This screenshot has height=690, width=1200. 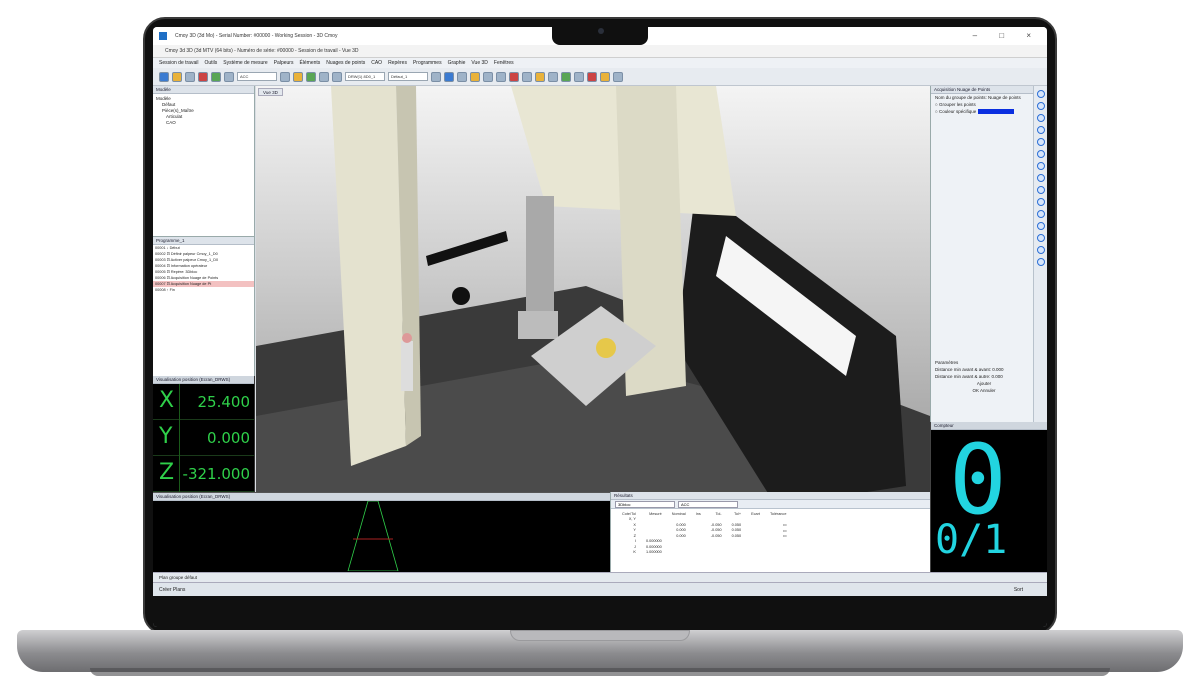 What do you see at coordinates (177, 76) in the screenshot?
I see `folder-icon` at bounding box center [177, 76].